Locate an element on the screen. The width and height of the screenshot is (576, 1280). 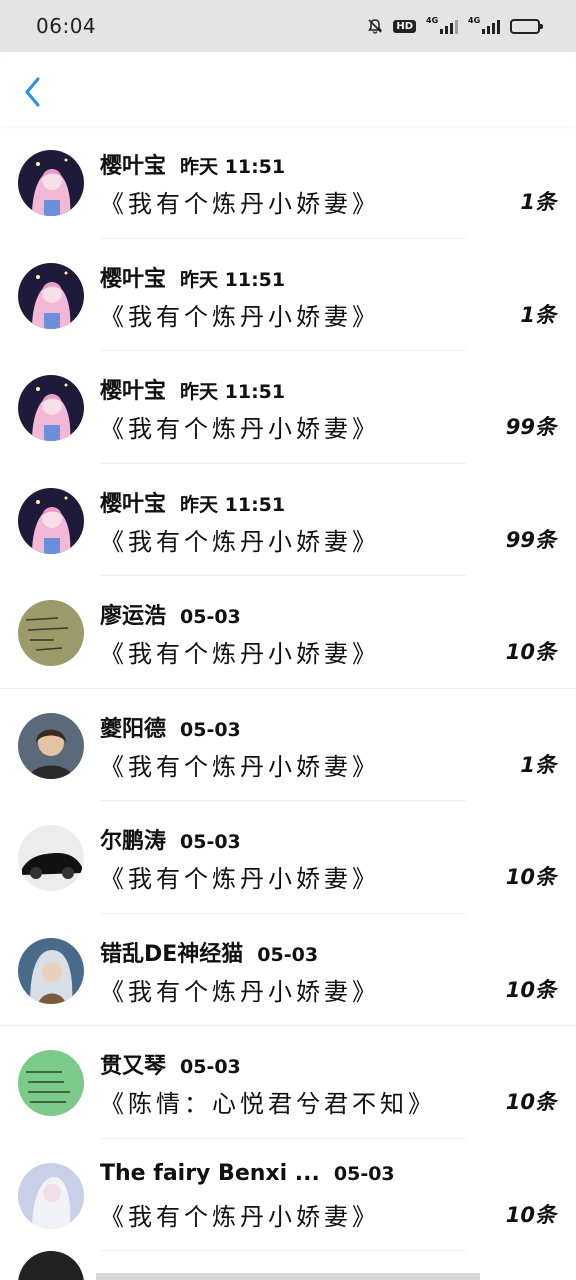
battery-icon is located at coordinates (526, 26).